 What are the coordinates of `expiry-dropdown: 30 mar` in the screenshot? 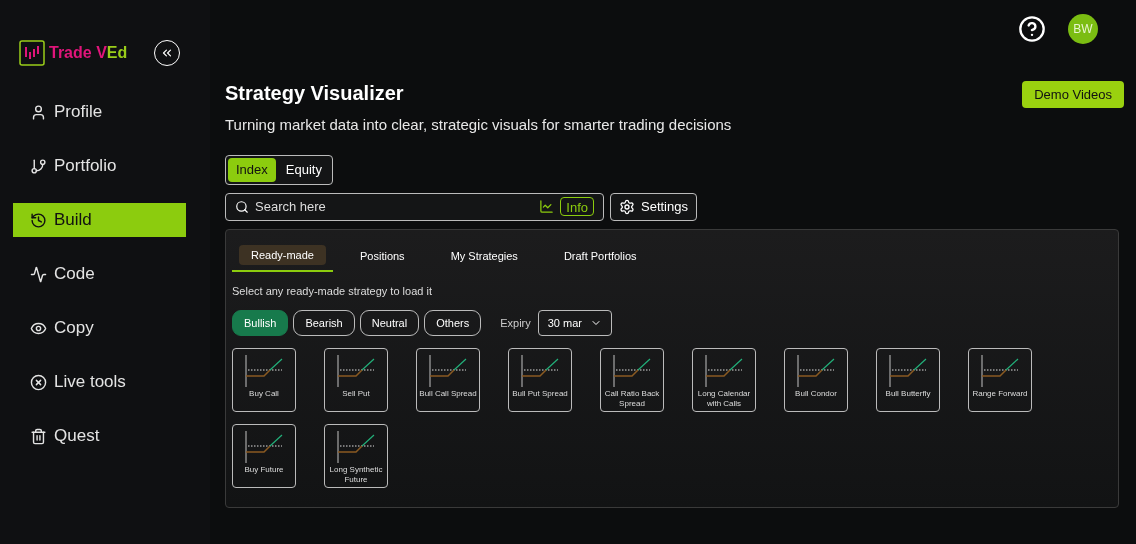 It's located at (574, 323).